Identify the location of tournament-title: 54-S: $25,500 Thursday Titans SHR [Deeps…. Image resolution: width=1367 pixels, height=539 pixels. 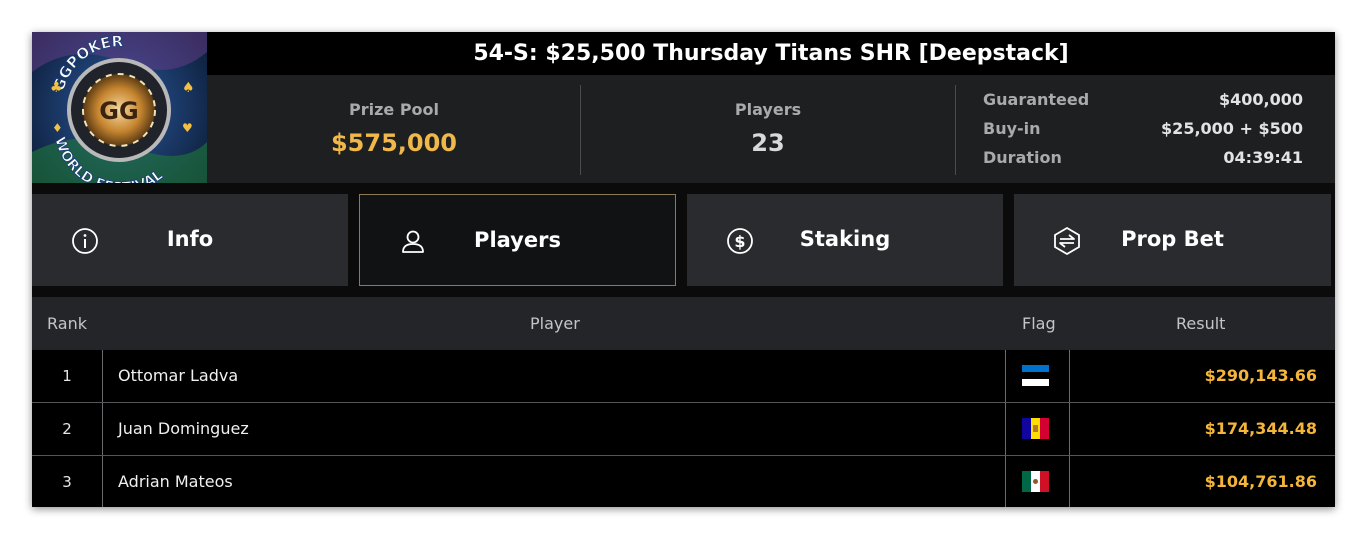
(771, 53).